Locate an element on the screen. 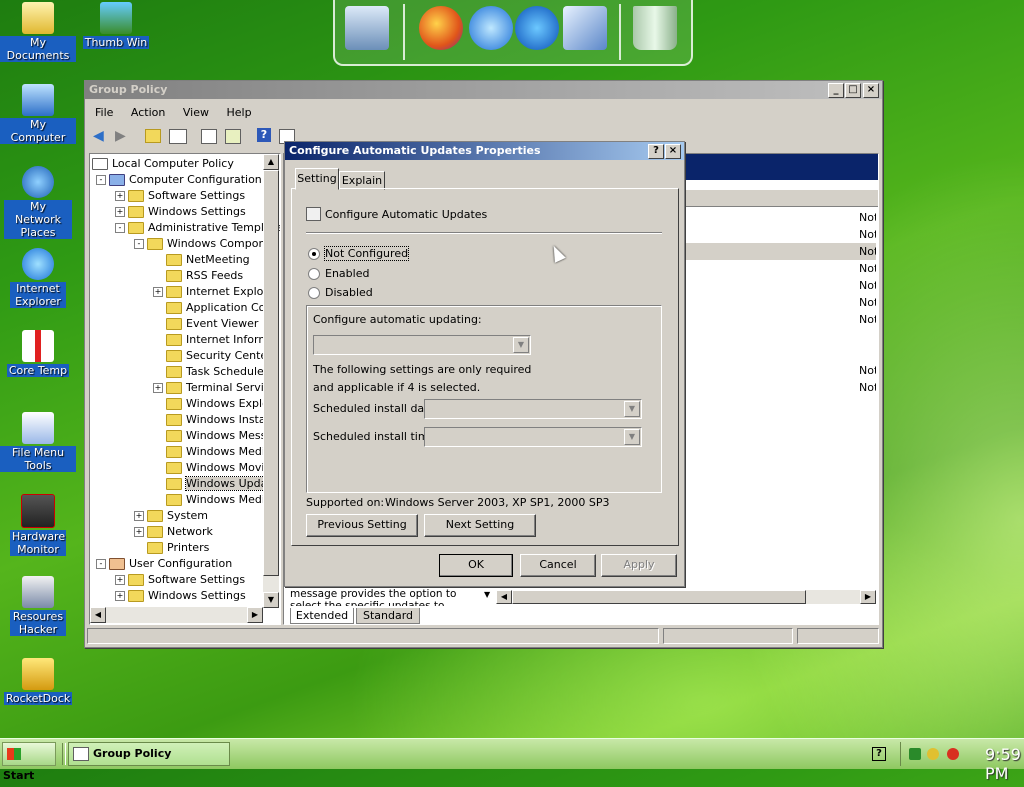 The height and width of the screenshot is (787, 1024). tree-node: Windows Movie is located at coordinates (212, 468).